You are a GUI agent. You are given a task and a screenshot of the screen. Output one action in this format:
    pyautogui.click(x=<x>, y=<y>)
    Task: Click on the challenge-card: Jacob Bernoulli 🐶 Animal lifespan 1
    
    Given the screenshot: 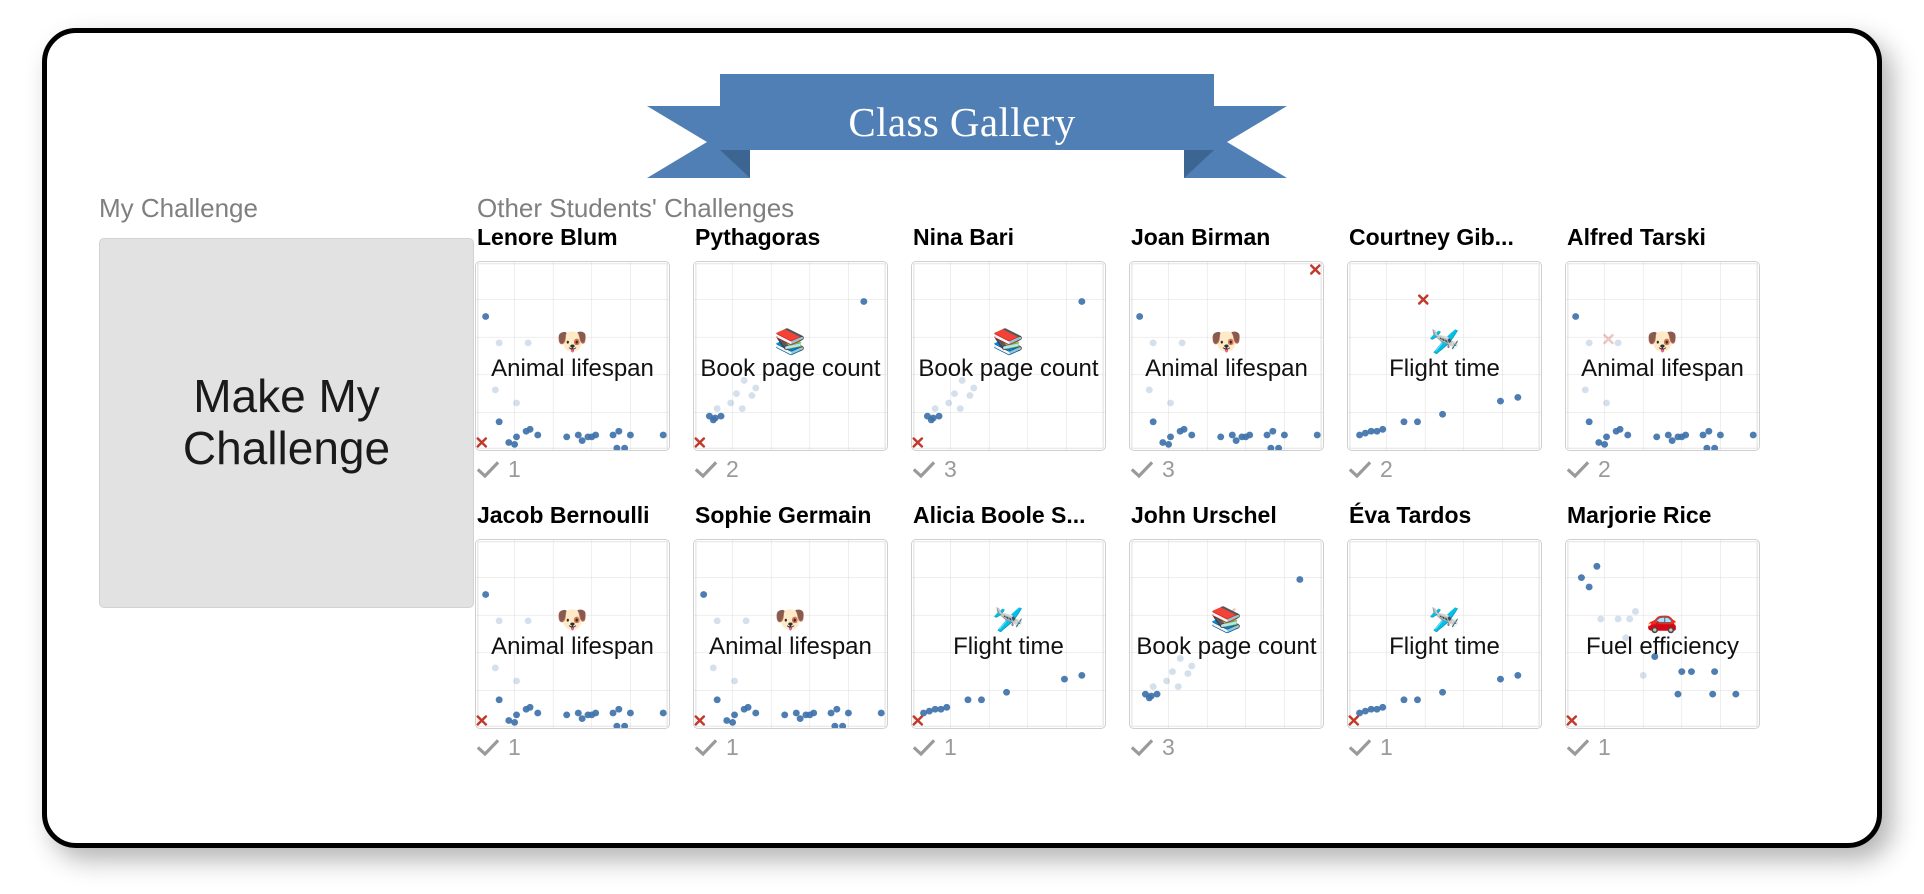 What is the action you would take?
    pyautogui.click(x=572, y=631)
    